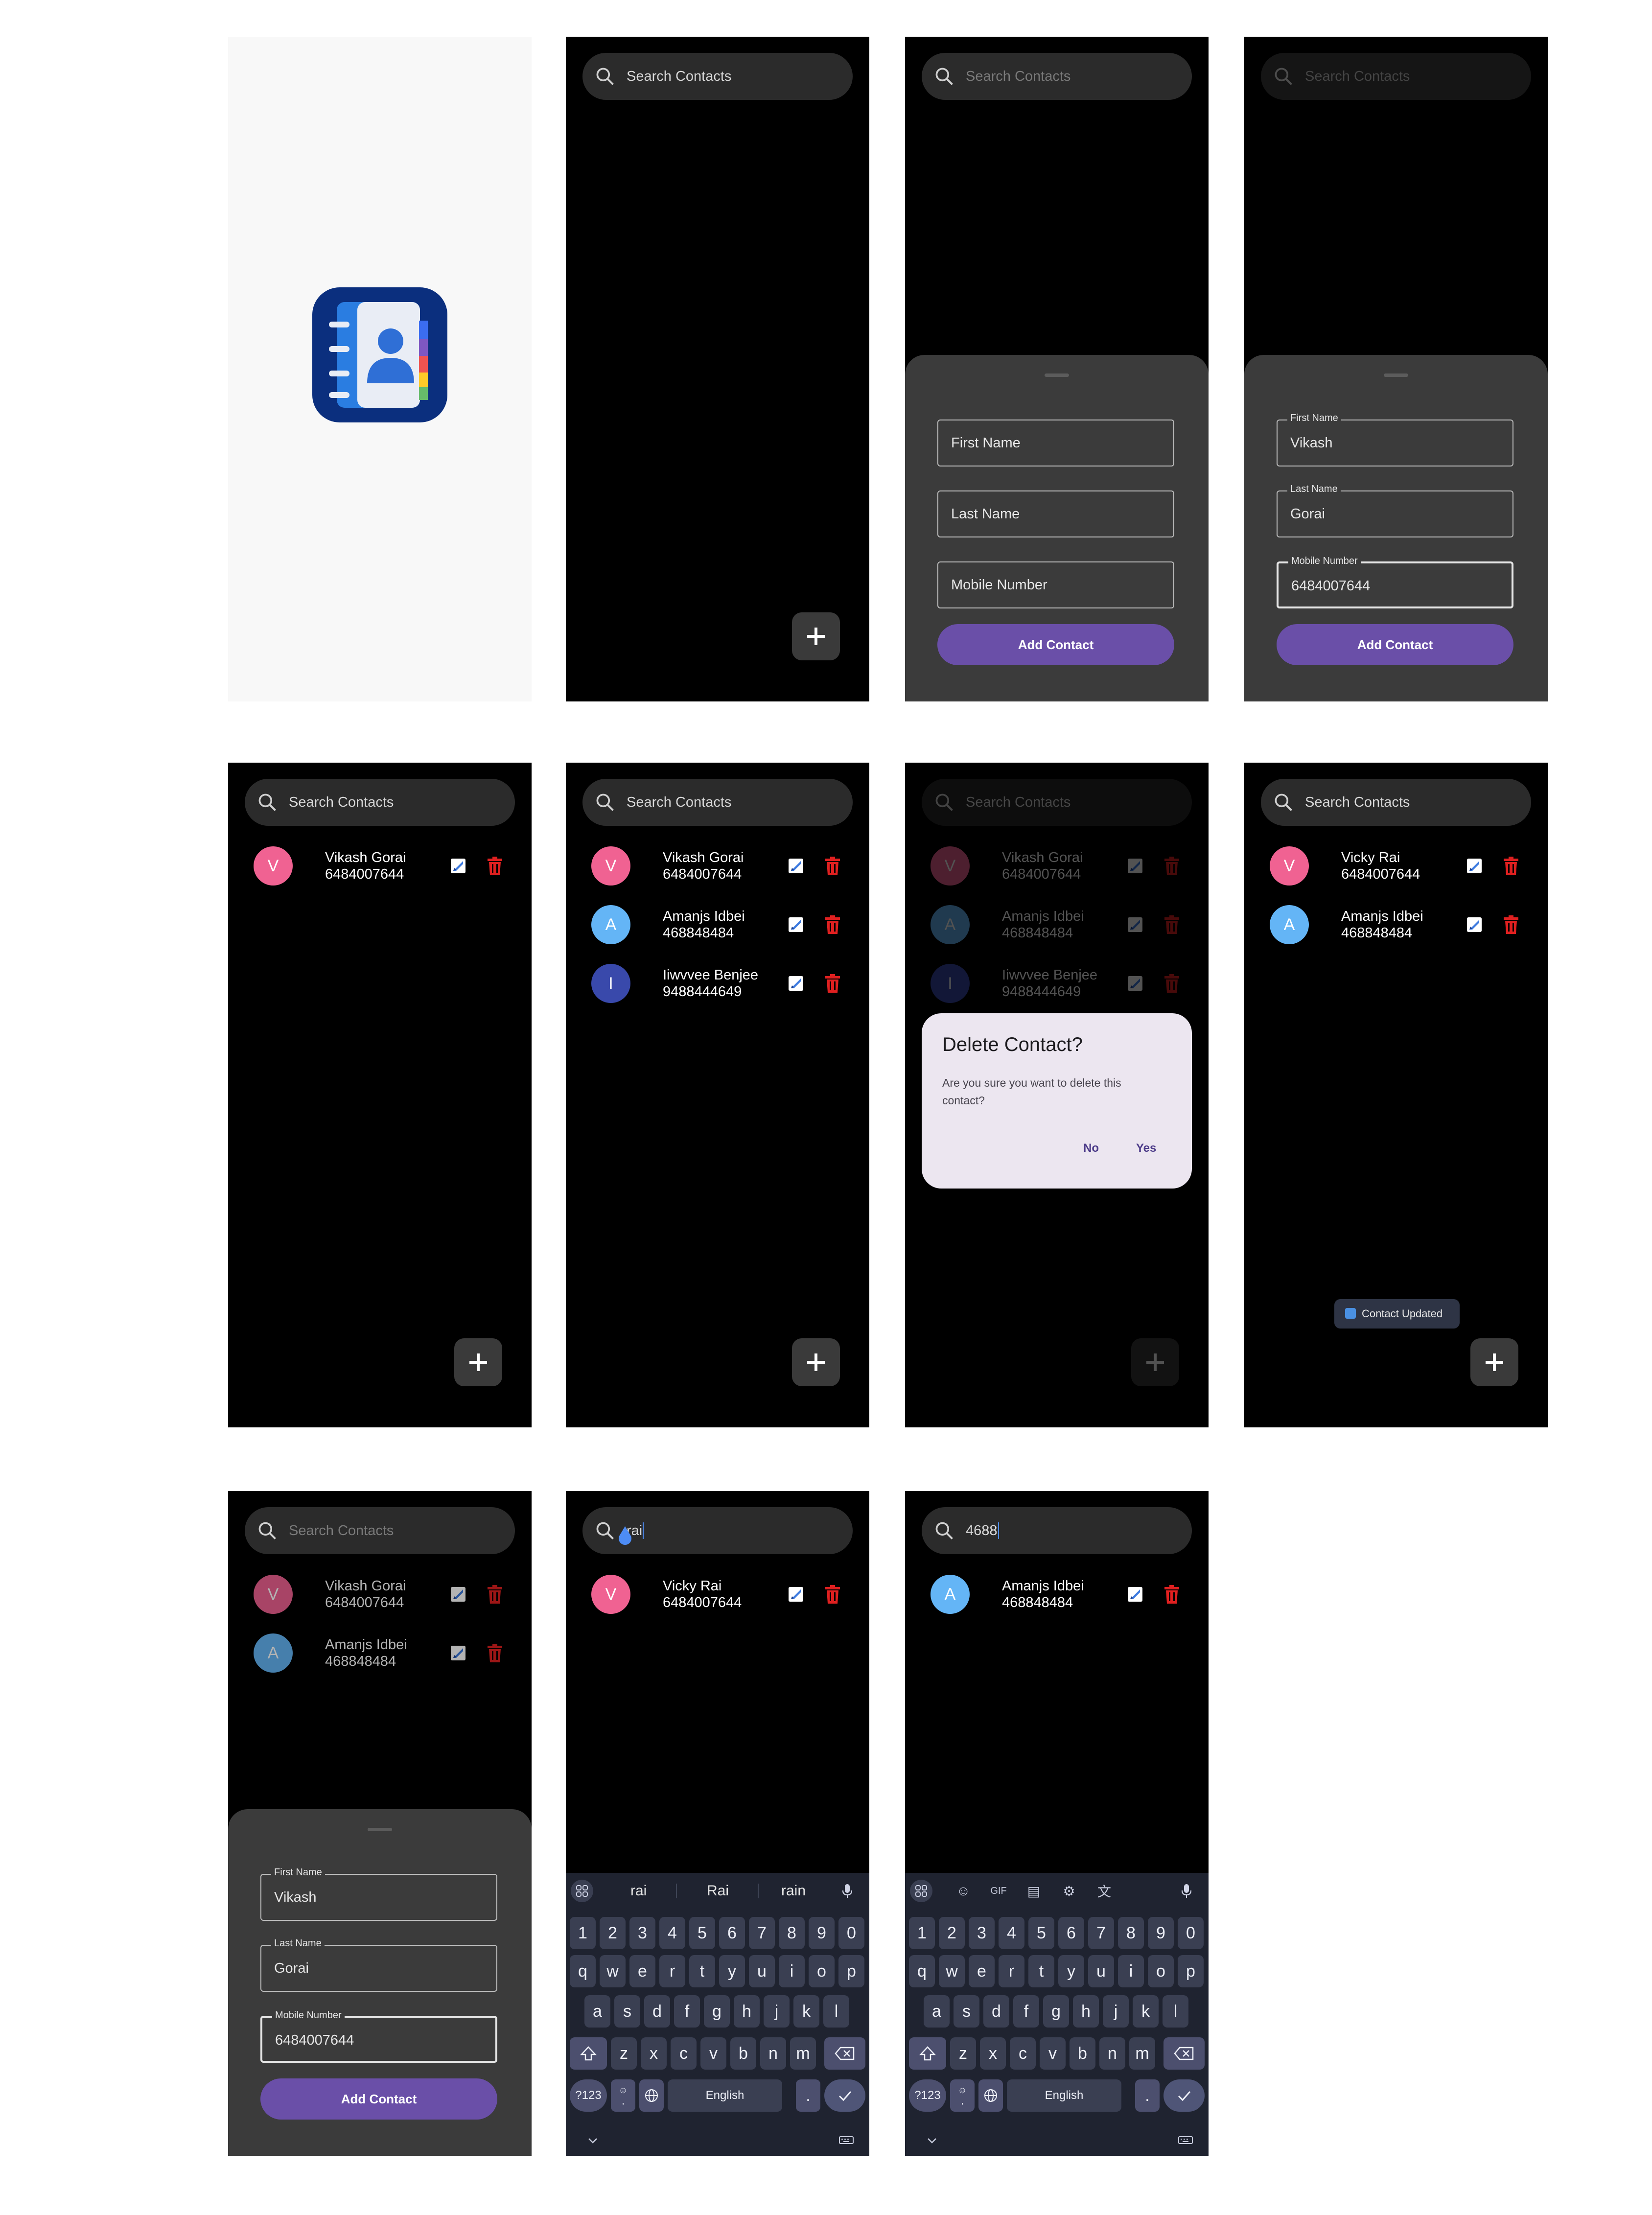  Describe the element at coordinates (1064, 2095) in the screenshot. I see `space-key: English` at that location.